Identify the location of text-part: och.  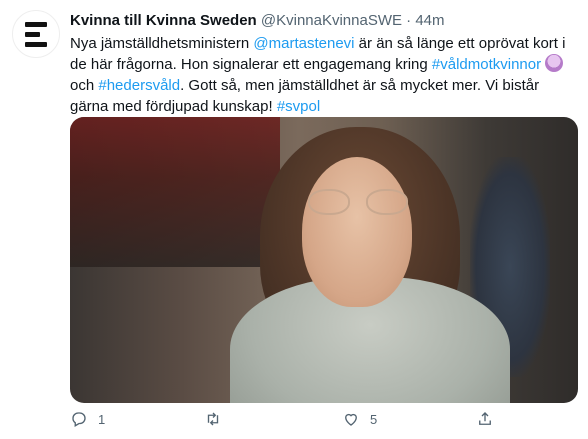
(84, 85).